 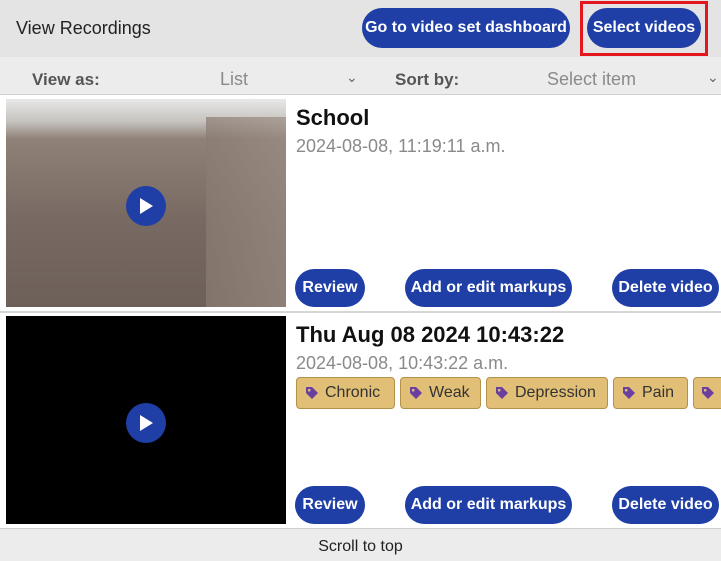 What do you see at coordinates (360, 547) in the screenshot?
I see `scroll-to-top-link: Scroll to top` at bounding box center [360, 547].